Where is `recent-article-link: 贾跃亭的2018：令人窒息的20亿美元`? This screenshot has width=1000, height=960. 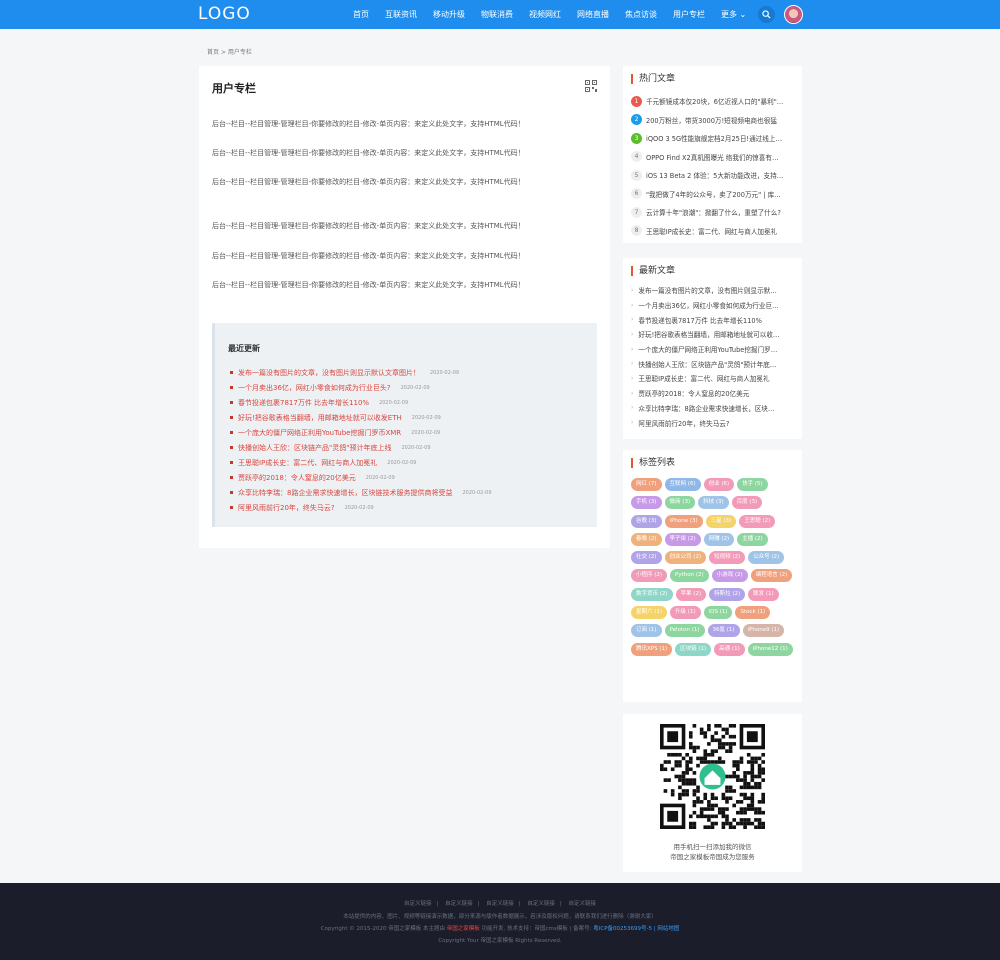 recent-article-link: 贾跃亭的2018：令人窒息的20亿美元 is located at coordinates (297, 478).